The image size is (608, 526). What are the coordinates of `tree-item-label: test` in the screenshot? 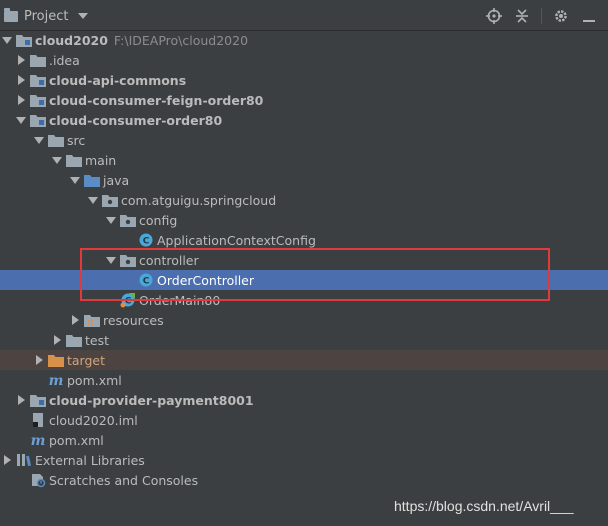 It's located at (97, 340).